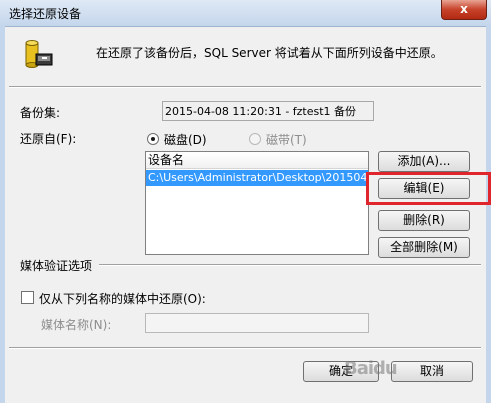 The height and width of the screenshot is (403, 491). What do you see at coordinates (424, 247) in the screenshot?
I see `remove-all-button: 全部删除(M)` at bounding box center [424, 247].